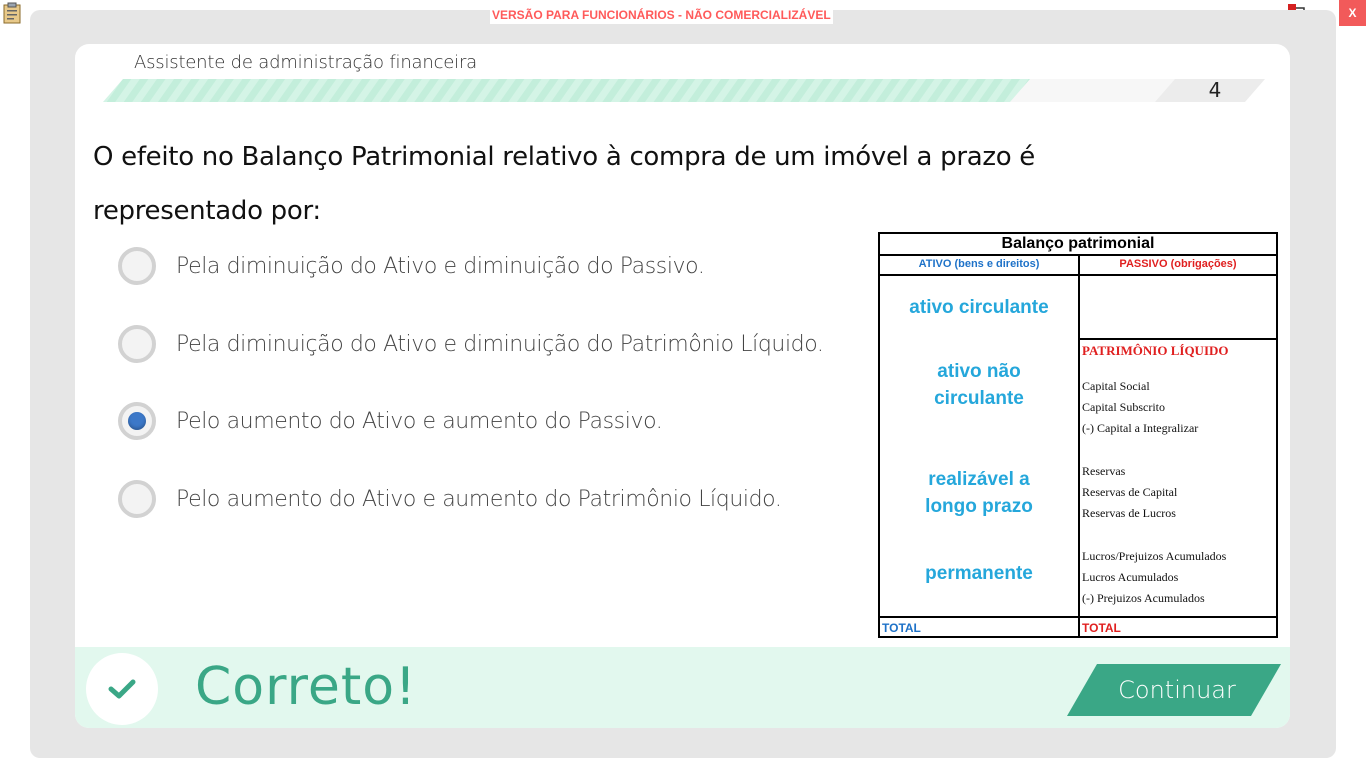  I want to click on ativo-group: permanente, so click(979, 573).